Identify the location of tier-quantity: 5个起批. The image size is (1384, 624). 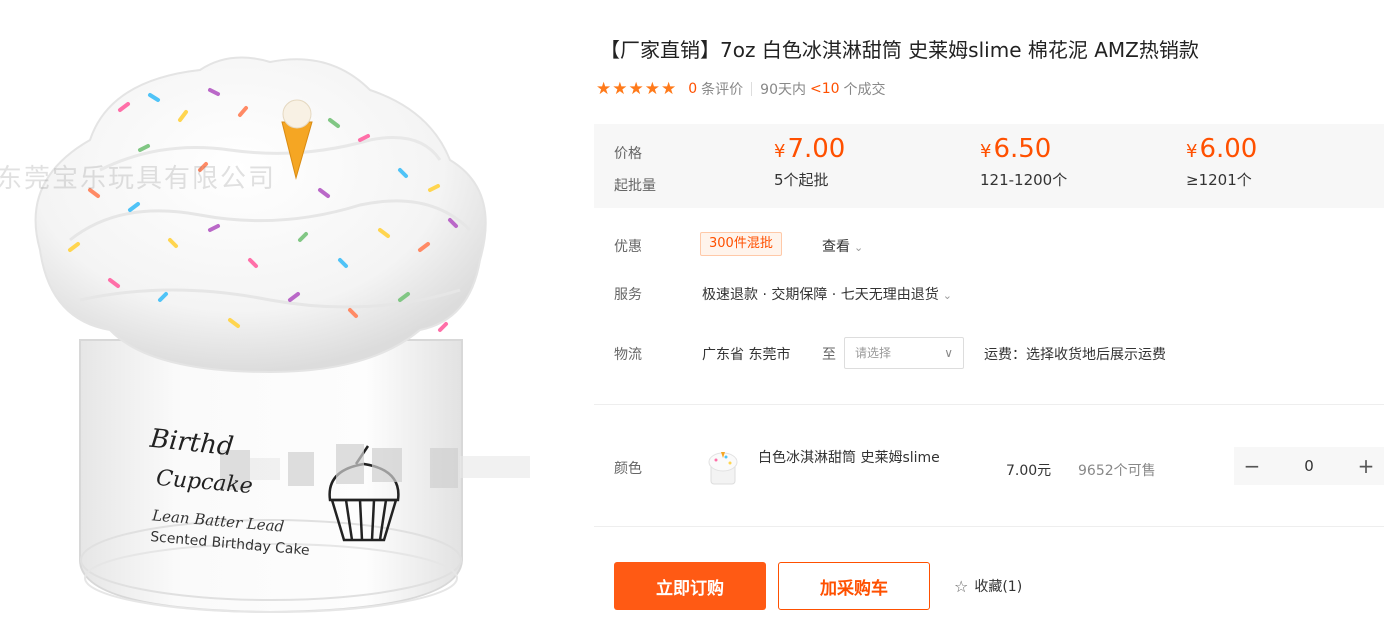
(801, 180).